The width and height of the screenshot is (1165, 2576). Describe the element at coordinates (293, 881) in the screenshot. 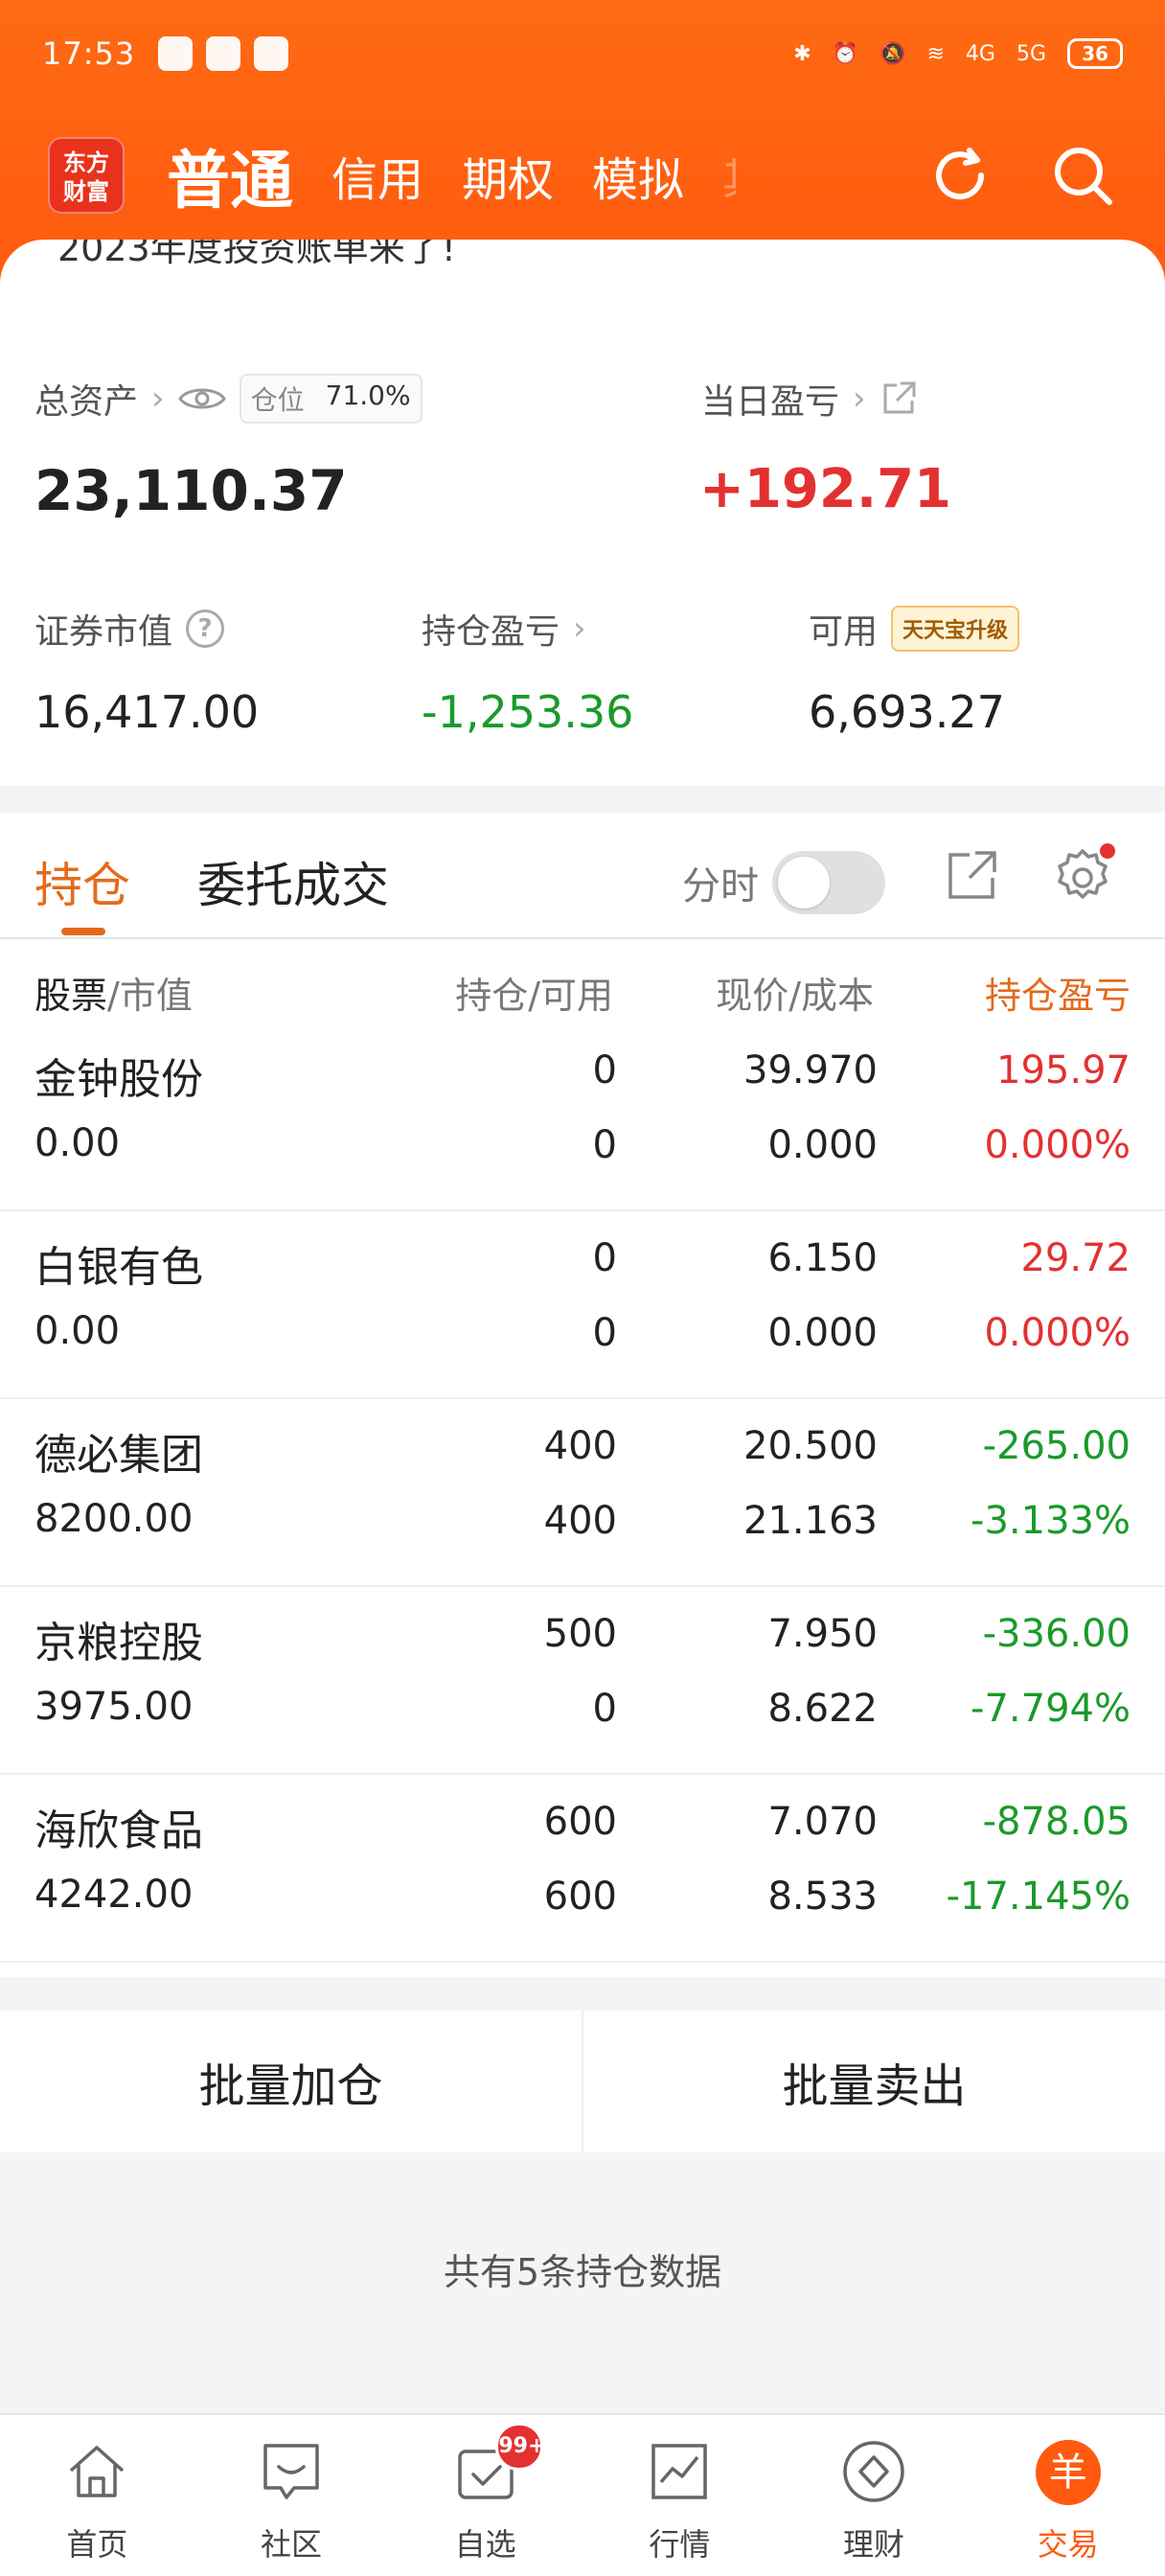

I see `tab-orders: 委托成交` at that location.